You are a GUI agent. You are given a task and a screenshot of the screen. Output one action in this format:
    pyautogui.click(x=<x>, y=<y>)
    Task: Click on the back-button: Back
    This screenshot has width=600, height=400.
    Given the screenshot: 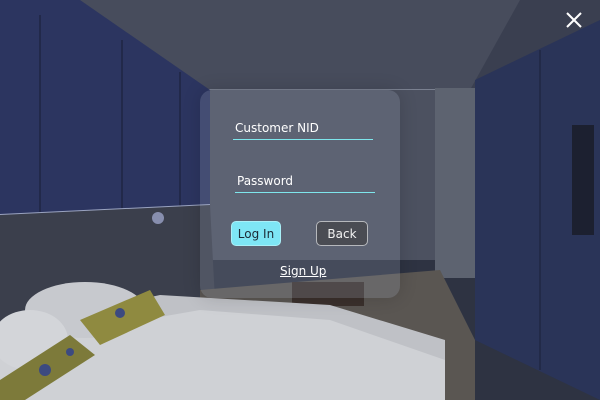 What is the action you would take?
    pyautogui.click(x=342, y=233)
    